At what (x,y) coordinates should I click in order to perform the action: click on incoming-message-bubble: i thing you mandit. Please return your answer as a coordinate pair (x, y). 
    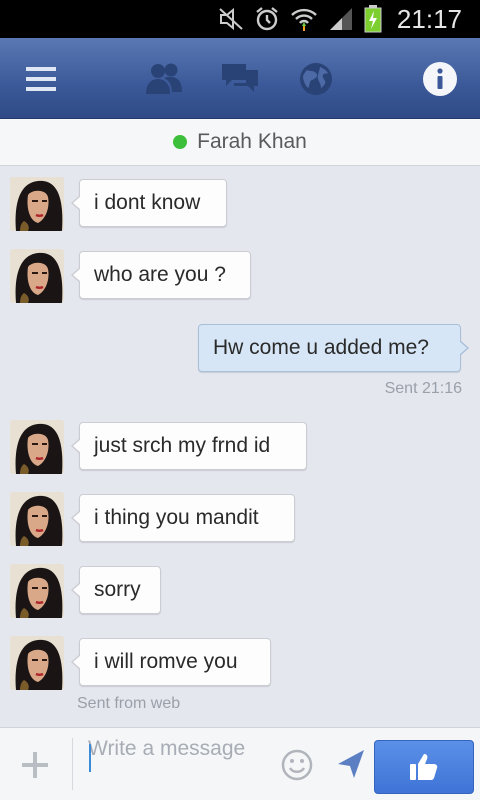
    Looking at the image, I should click on (183, 518).